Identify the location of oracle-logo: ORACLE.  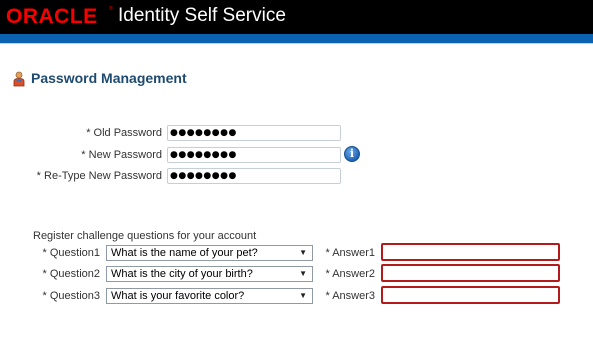
(52, 16).